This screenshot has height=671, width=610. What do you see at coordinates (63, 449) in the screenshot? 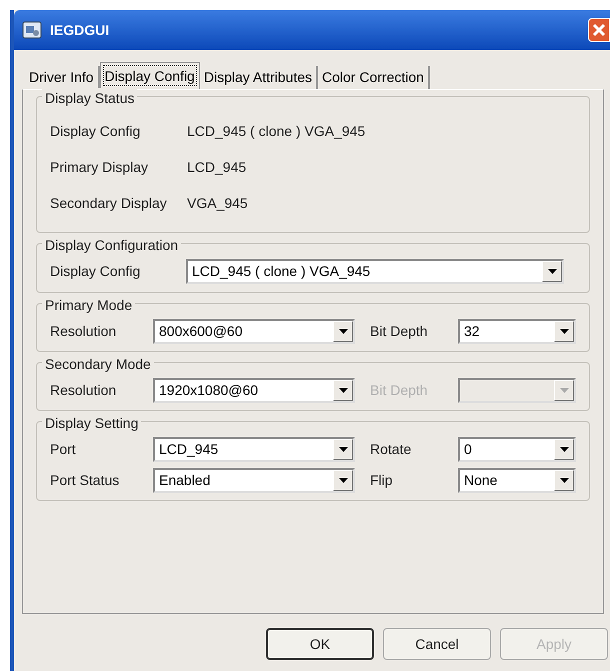
I see `field-label: Port` at bounding box center [63, 449].